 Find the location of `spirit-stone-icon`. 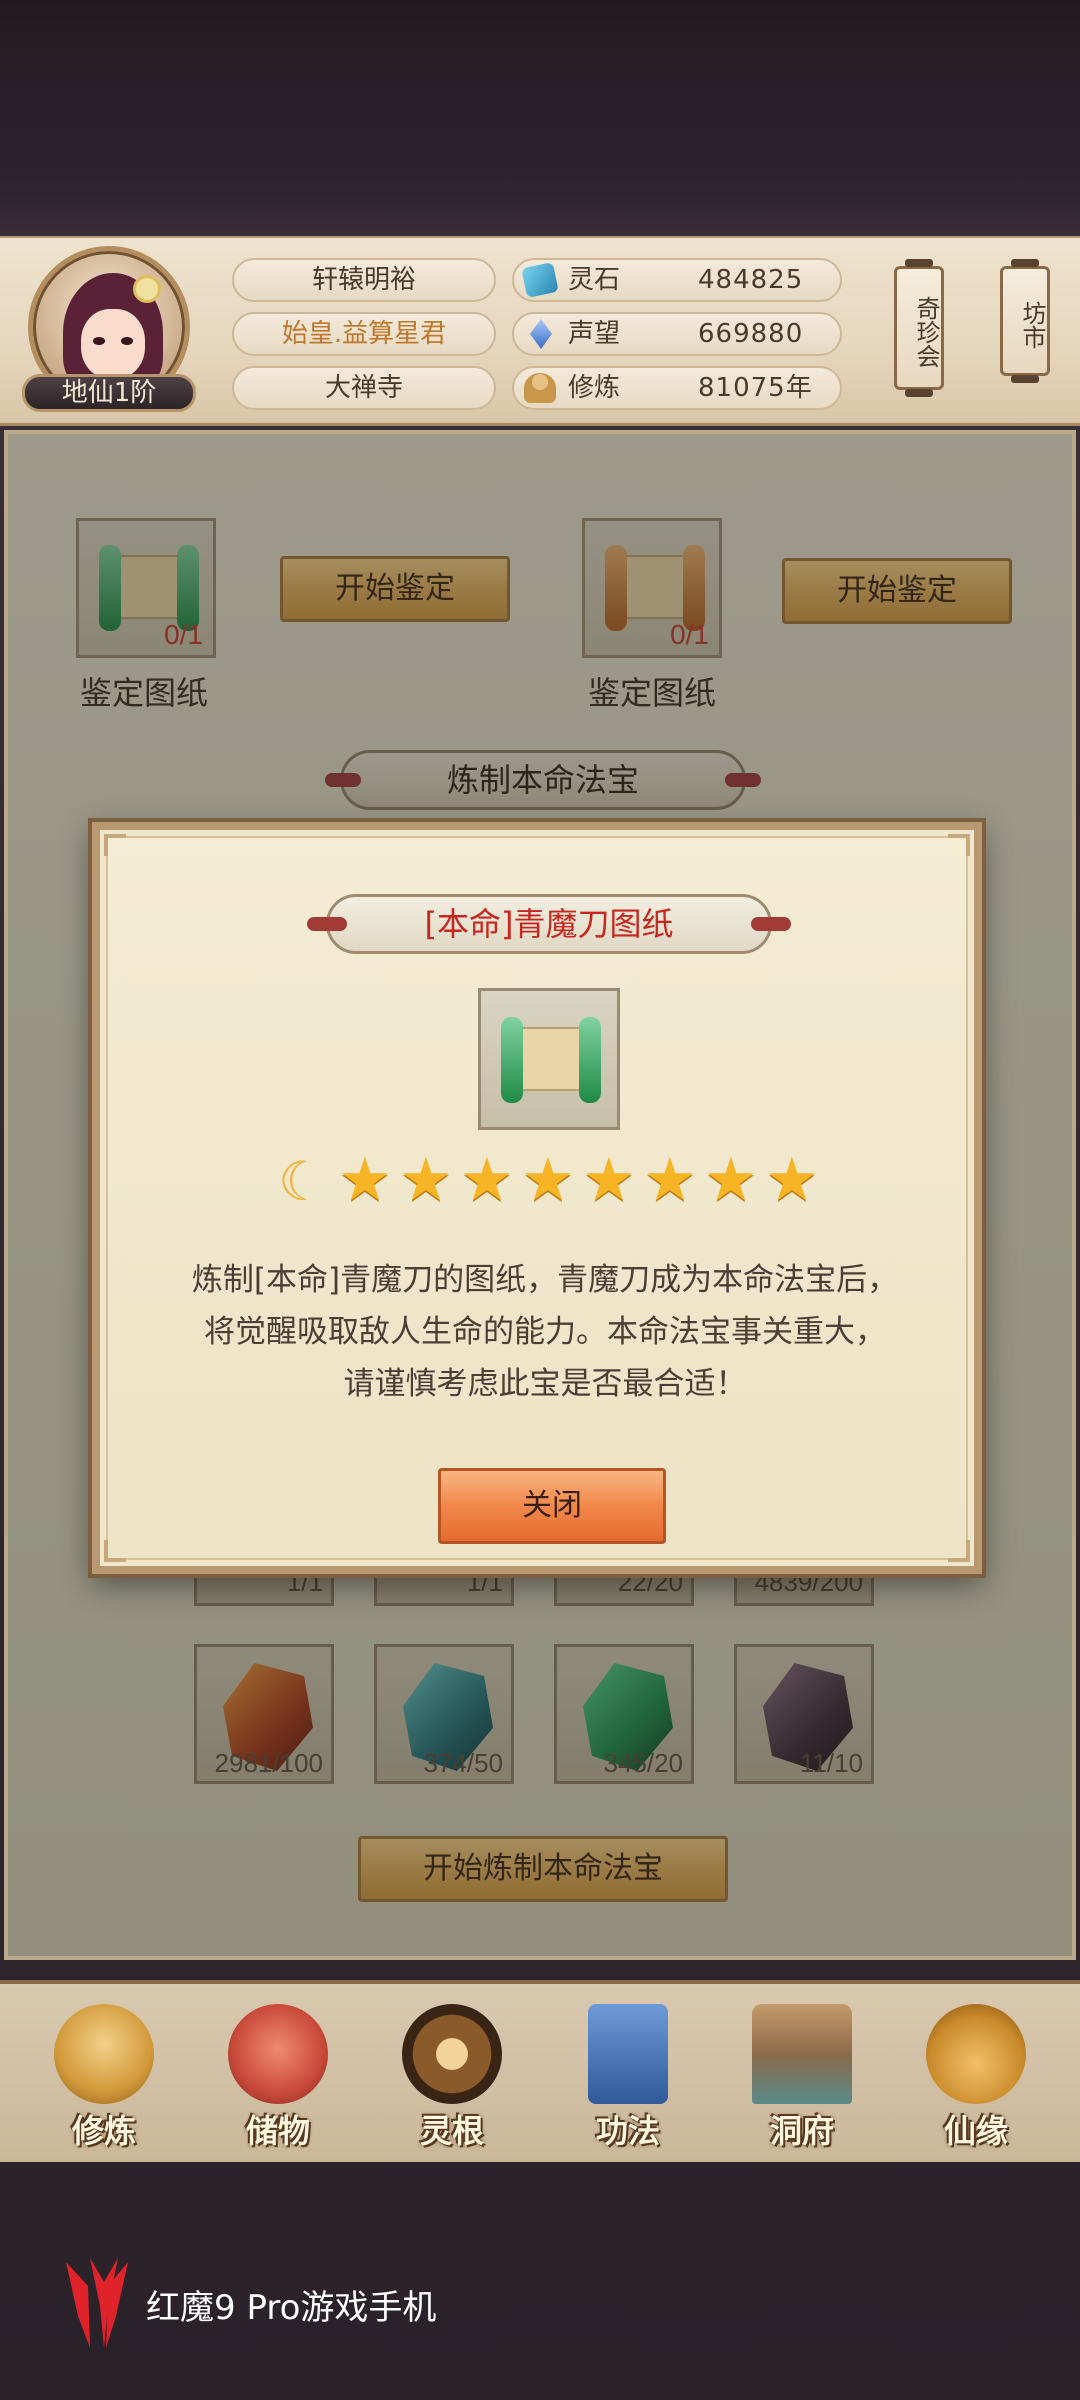

spirit-stone-icon is located at coordinates (540, 280).